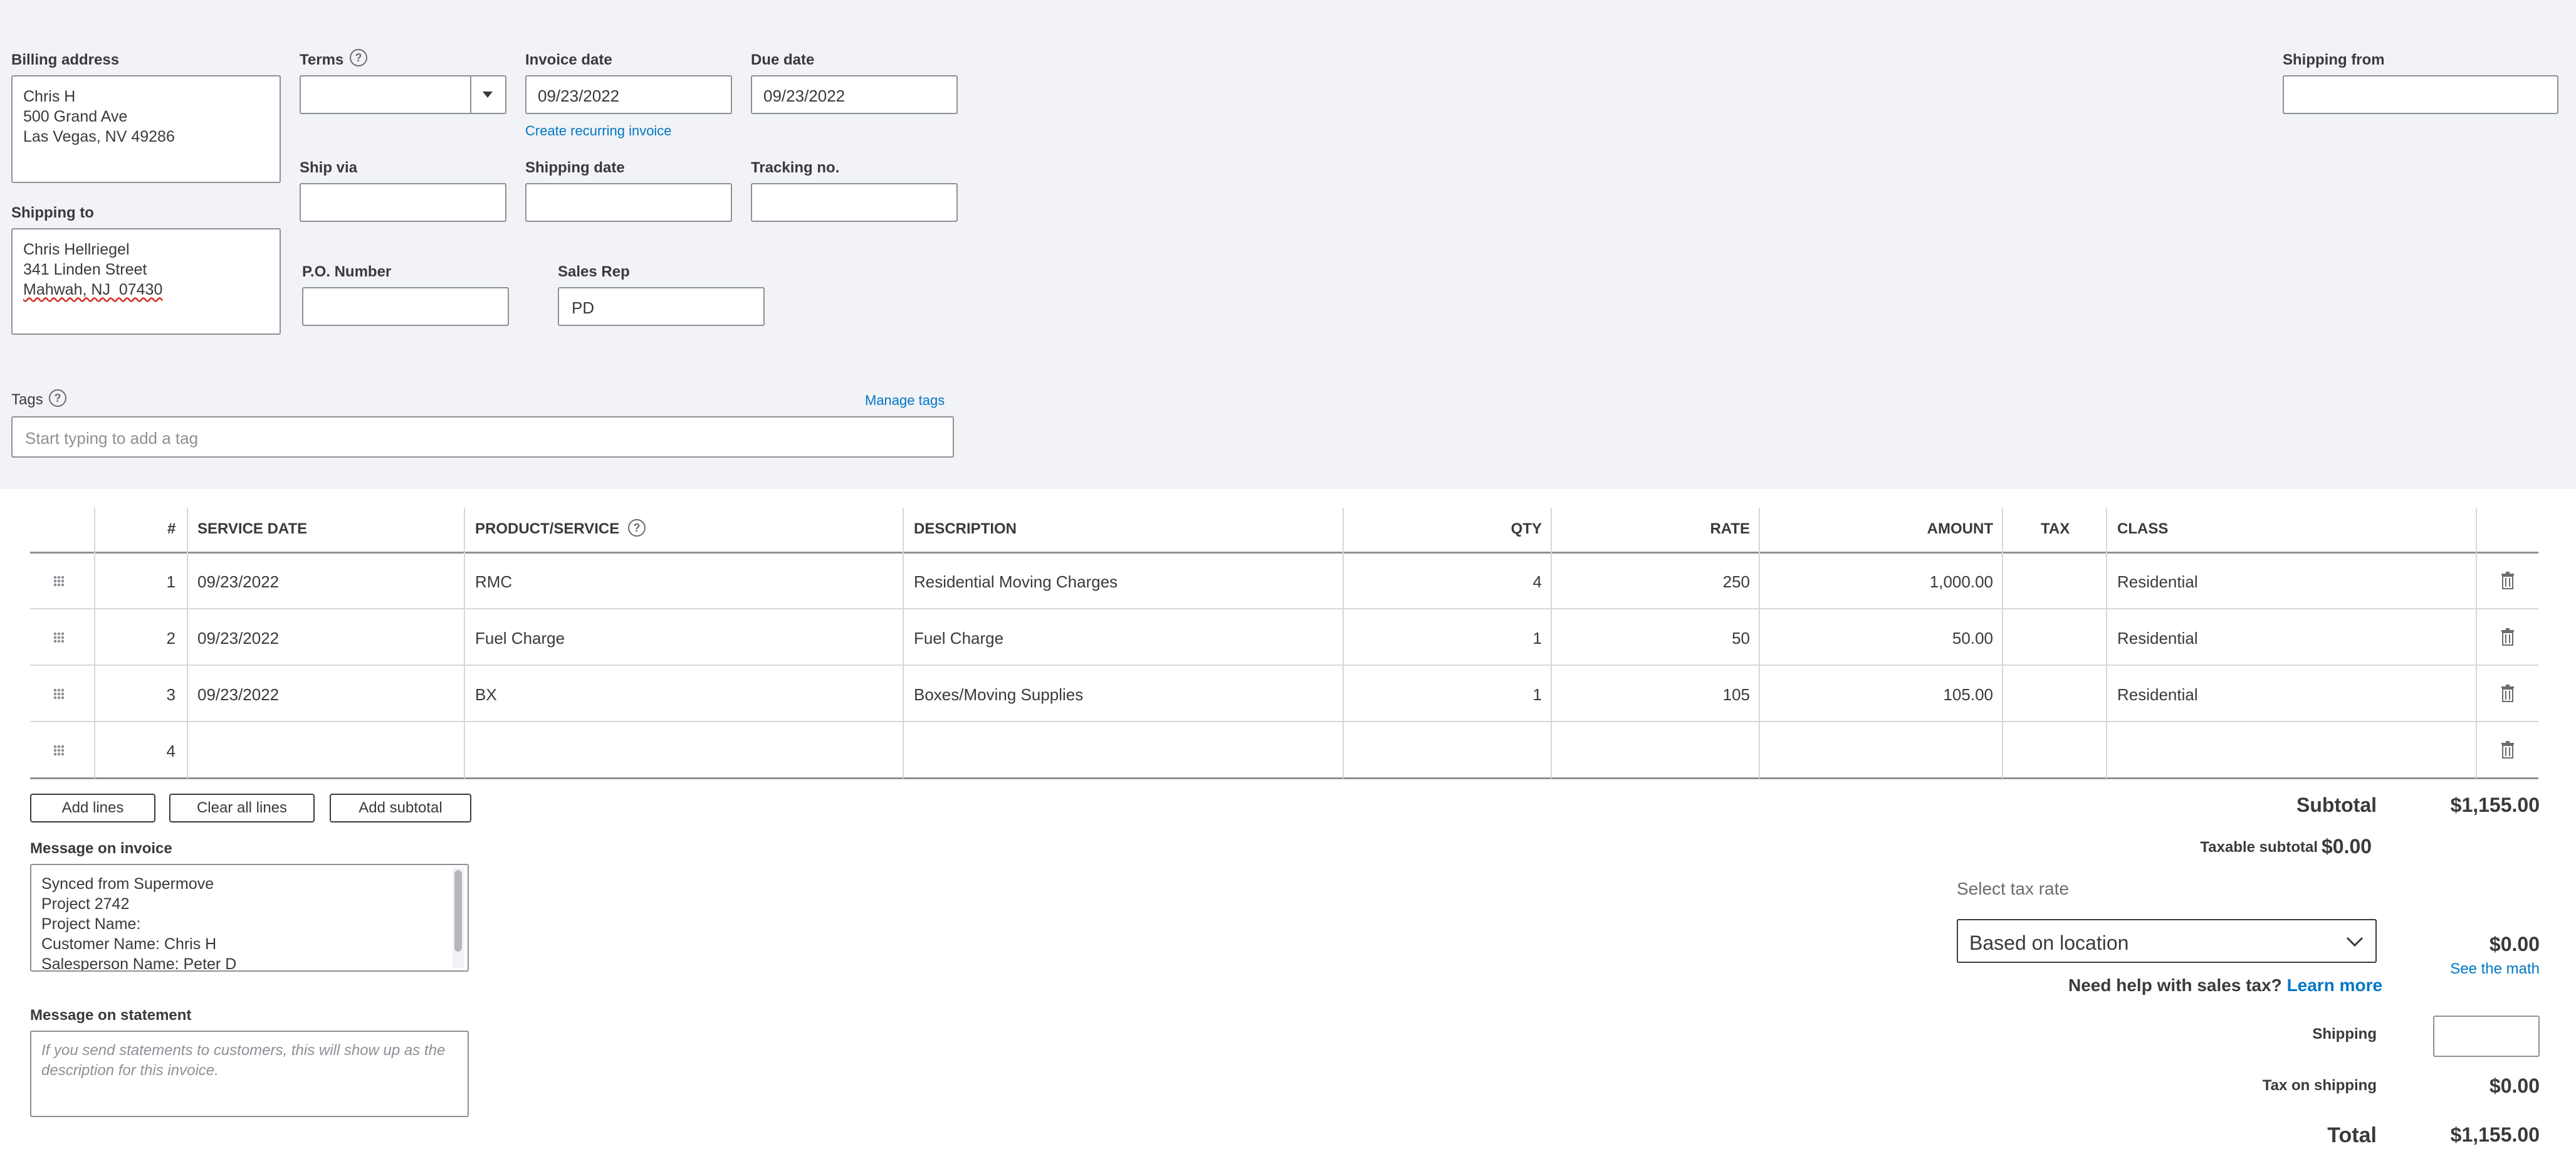  What do you see at coordinates (905, 401) in the screenshot?
I see `manage-tags-link: Manage tags` at bounding box center [905, 401].